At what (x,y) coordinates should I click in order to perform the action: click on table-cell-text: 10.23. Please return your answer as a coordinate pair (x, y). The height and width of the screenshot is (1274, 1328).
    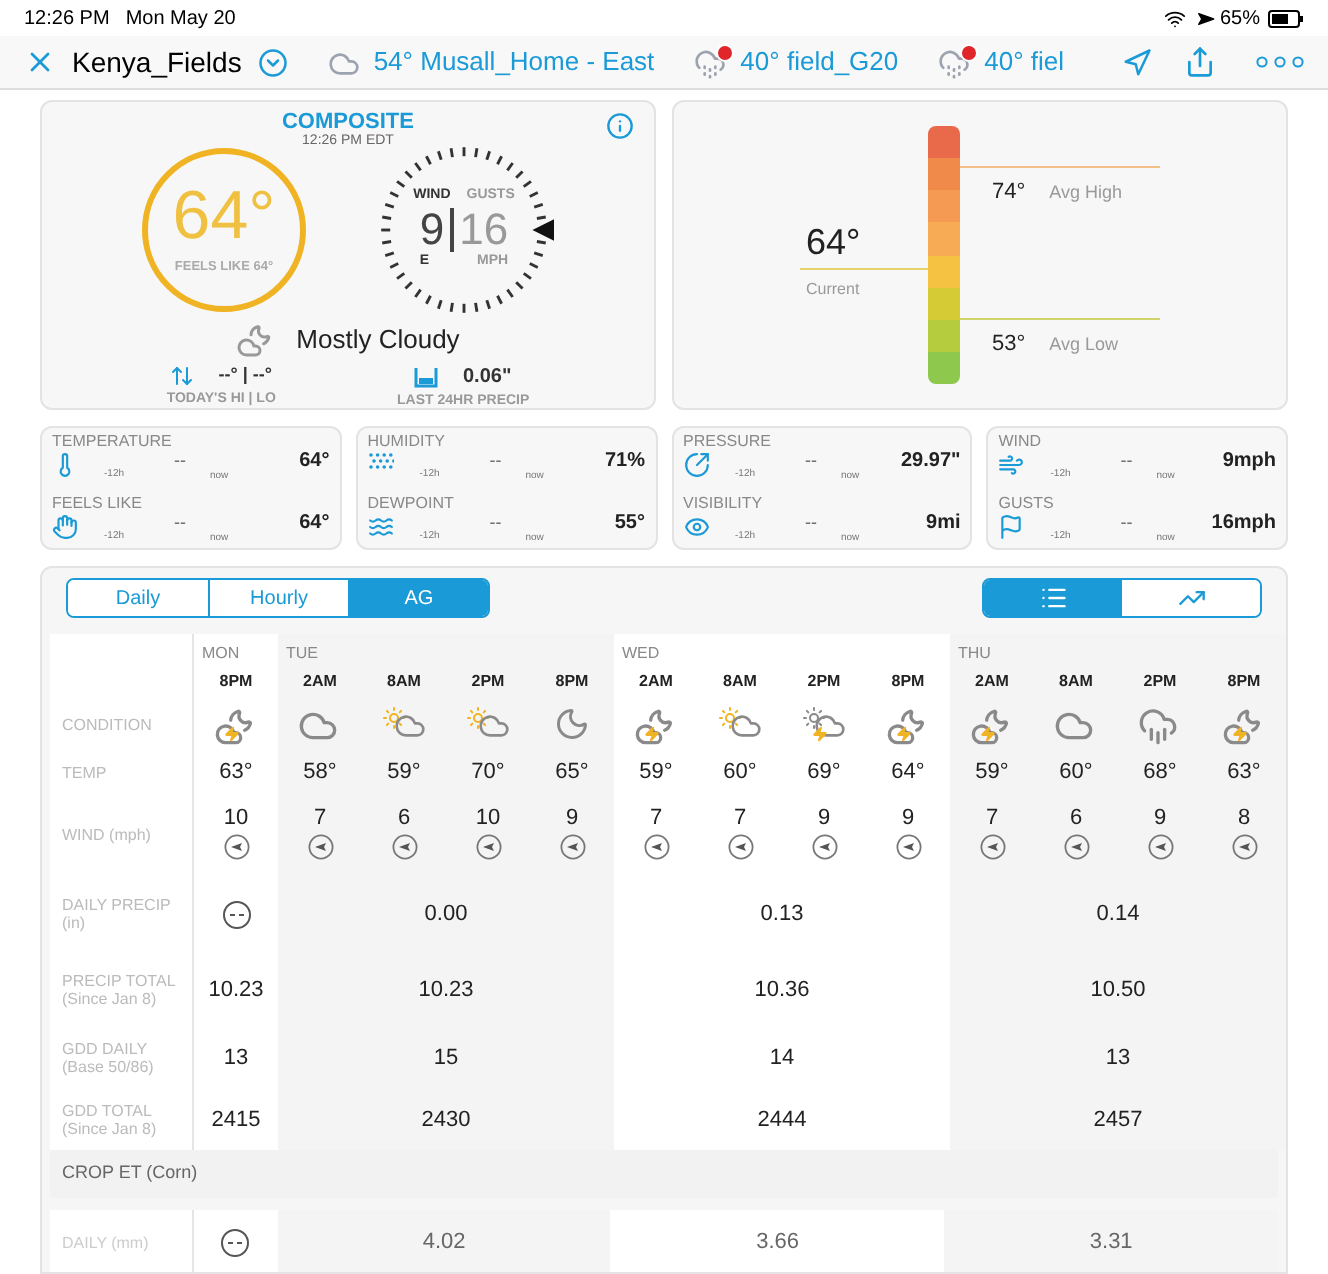
    Looking at the image, I should click on (446, 990).